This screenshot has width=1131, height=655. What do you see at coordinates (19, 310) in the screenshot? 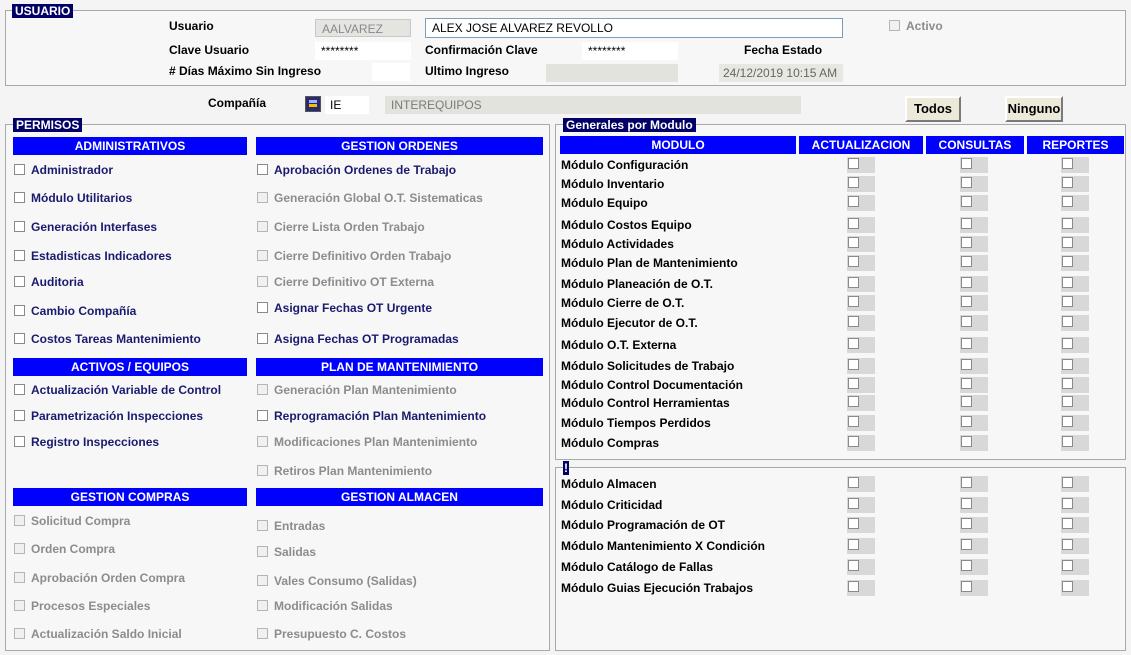
I see `administrativos-item-5-checkbox` at bounding box center [19, 310].